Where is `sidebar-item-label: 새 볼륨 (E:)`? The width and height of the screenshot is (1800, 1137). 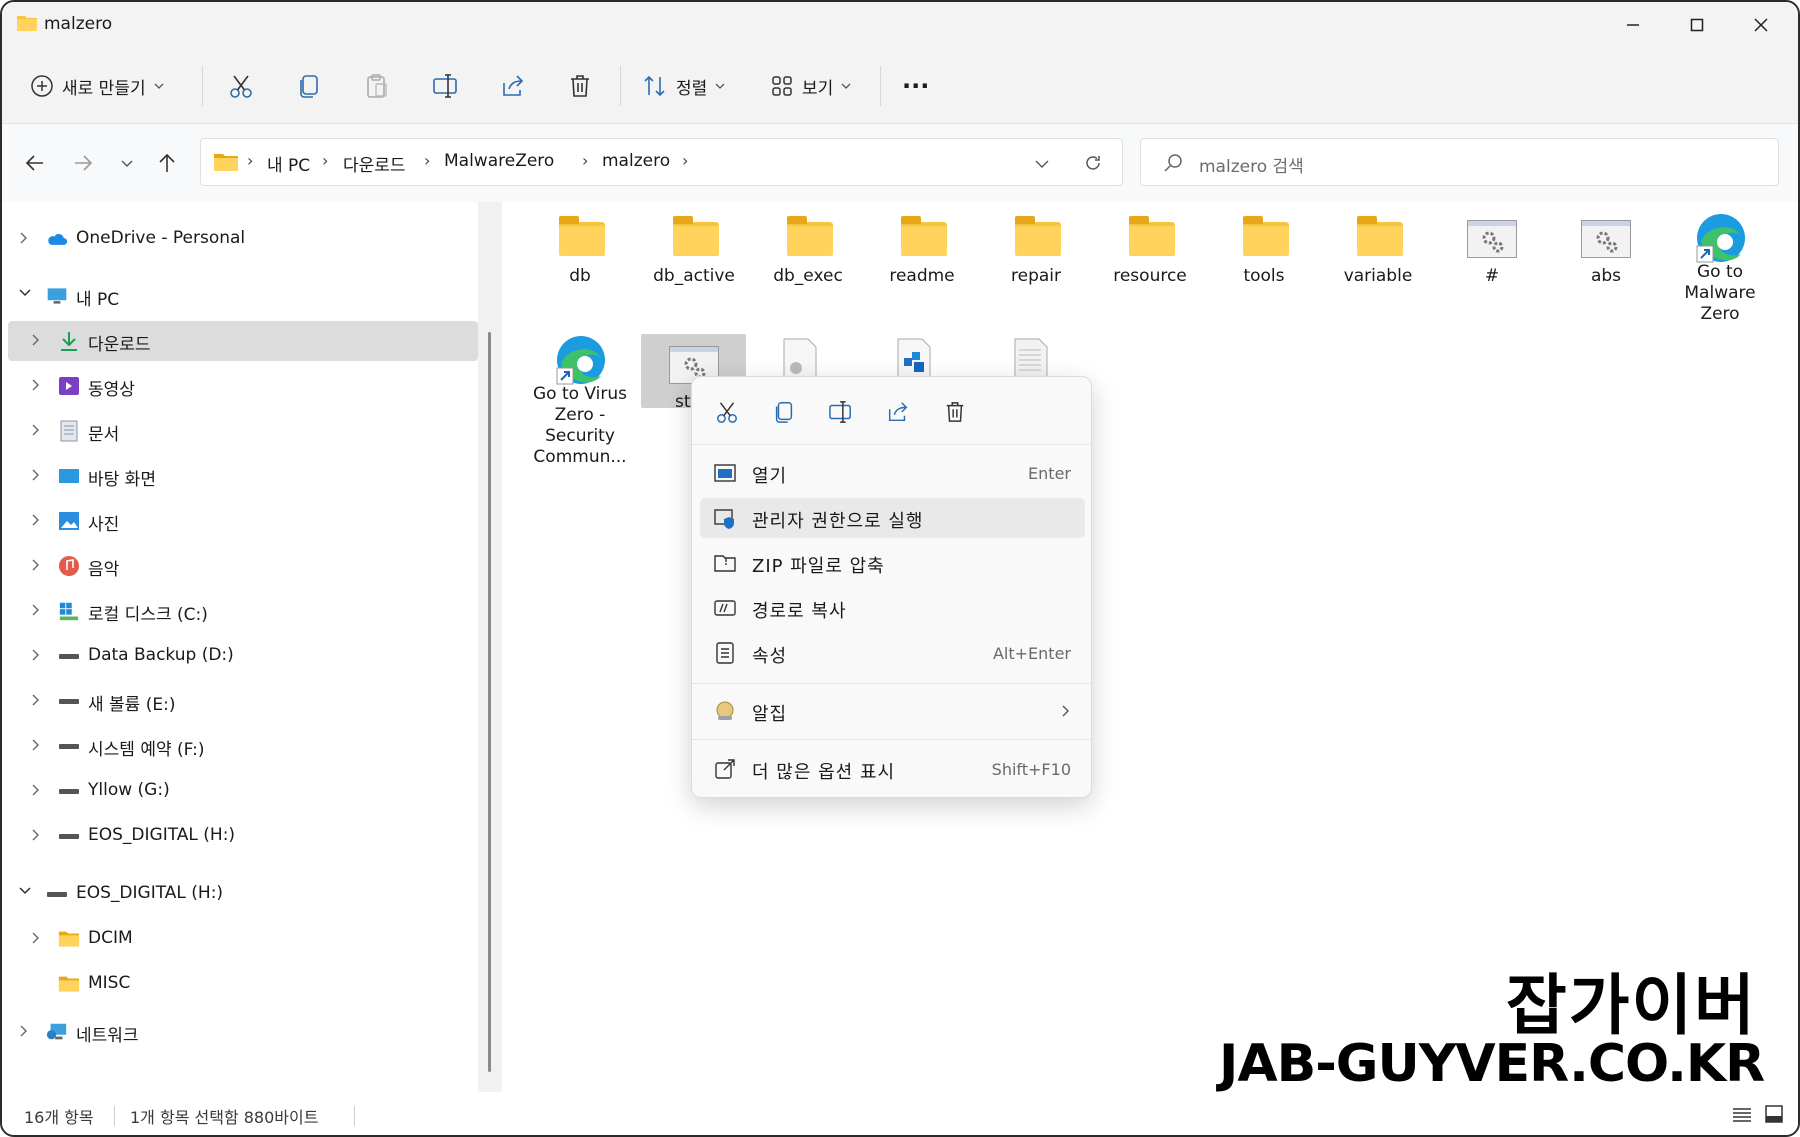
sidebar-item-label: 새 볼륨 (E:) is located at coordinates (132, 705).